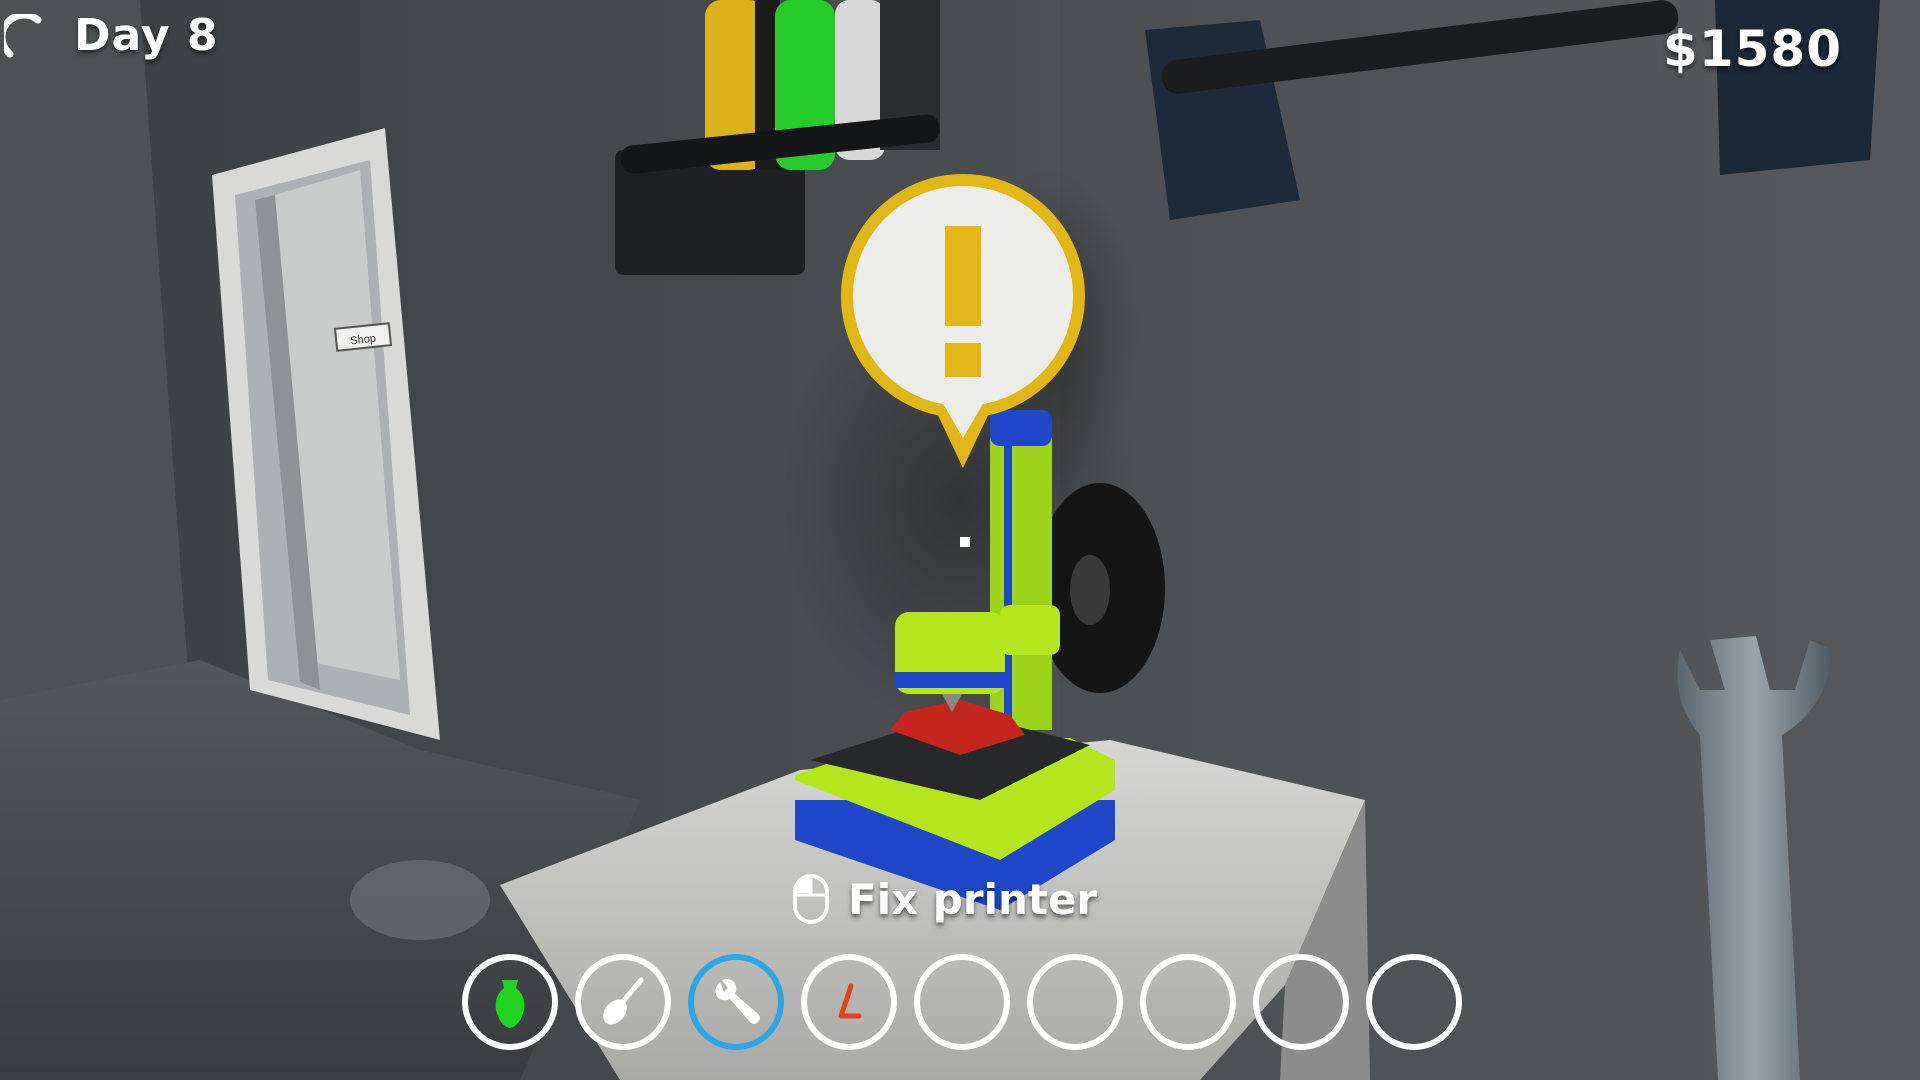 This screenshot has height=1080, width=1920. What do you see at coordinates (965, 542) in the screenshot?
I see `crosshair` at bounding box center [965, 542].